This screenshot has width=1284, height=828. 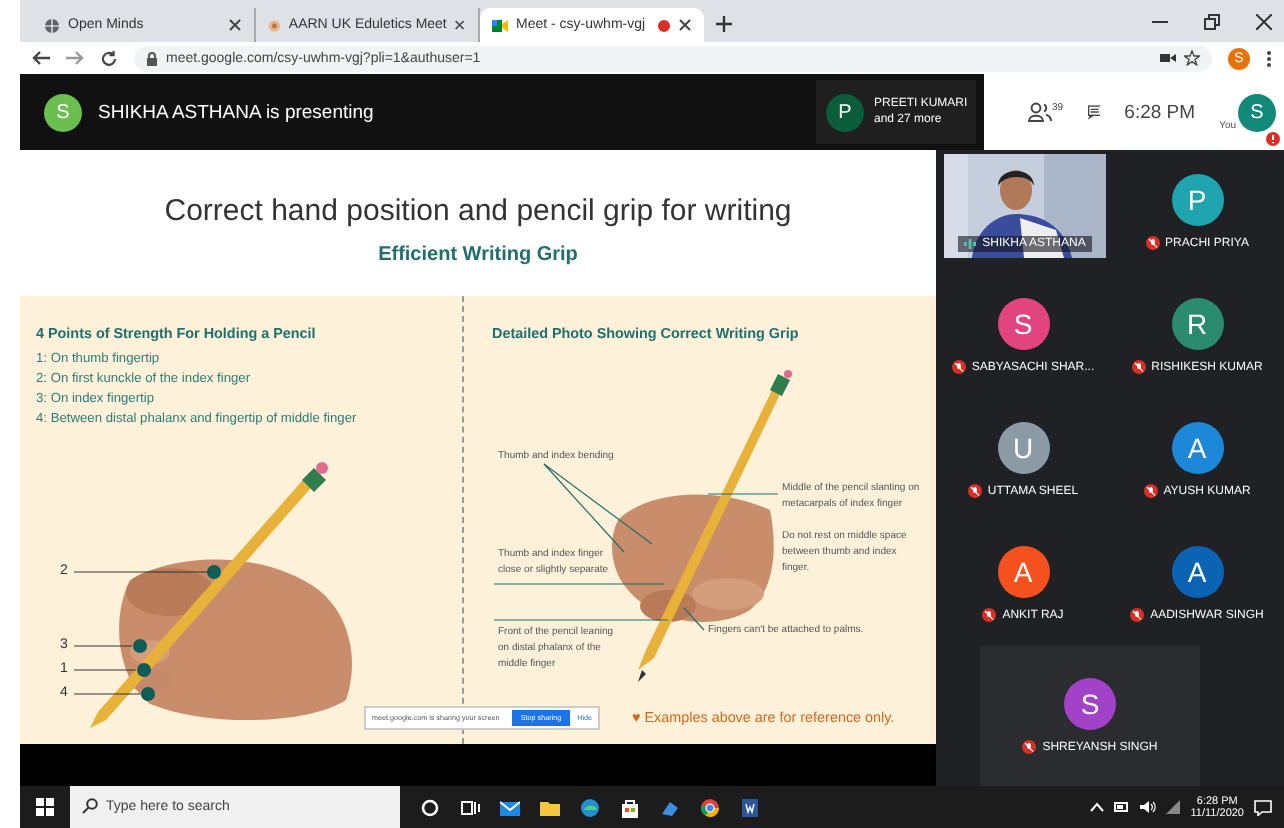 What do you see at coordinates (109, 58) in the screenshot?
I see `reload-icon` at bounding box center [109, 58].